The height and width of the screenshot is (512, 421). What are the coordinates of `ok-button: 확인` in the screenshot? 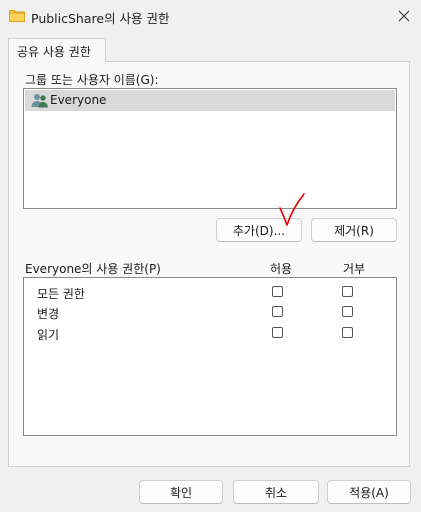 It's located at (181, 492).